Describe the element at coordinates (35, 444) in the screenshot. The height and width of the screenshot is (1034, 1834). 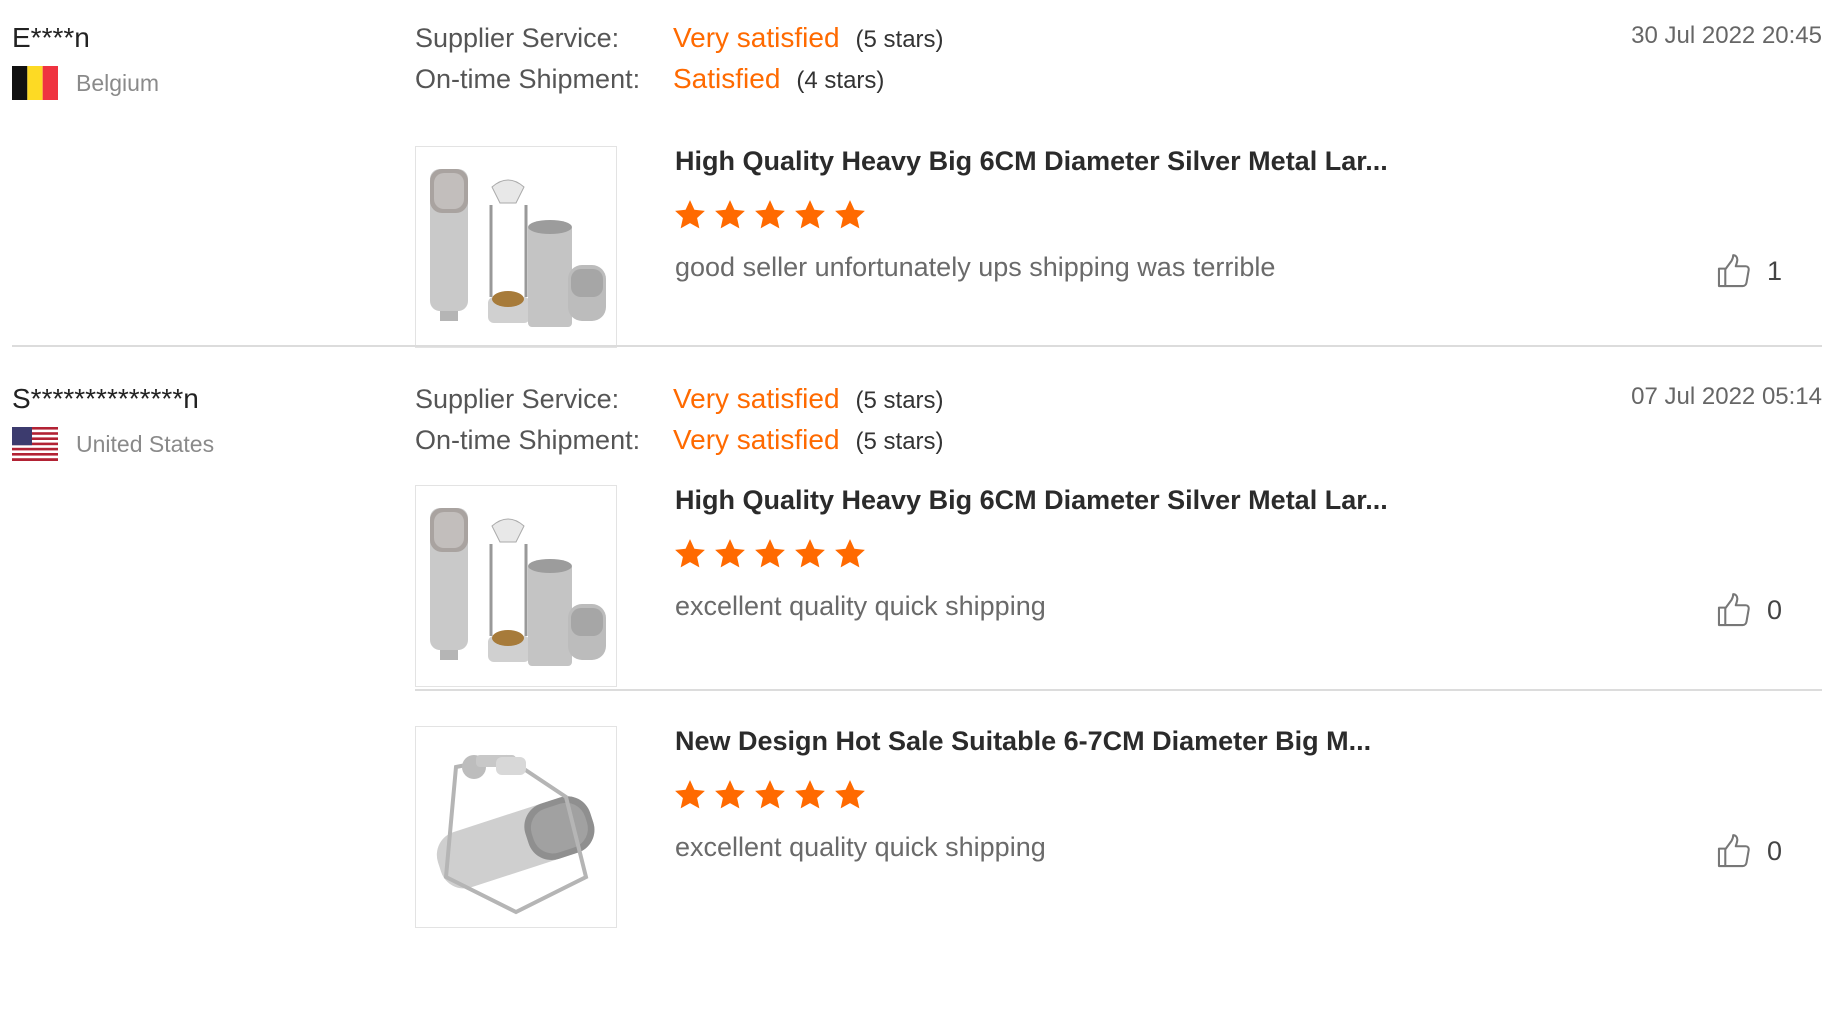
I see `united-states-flag-icon` at that location.